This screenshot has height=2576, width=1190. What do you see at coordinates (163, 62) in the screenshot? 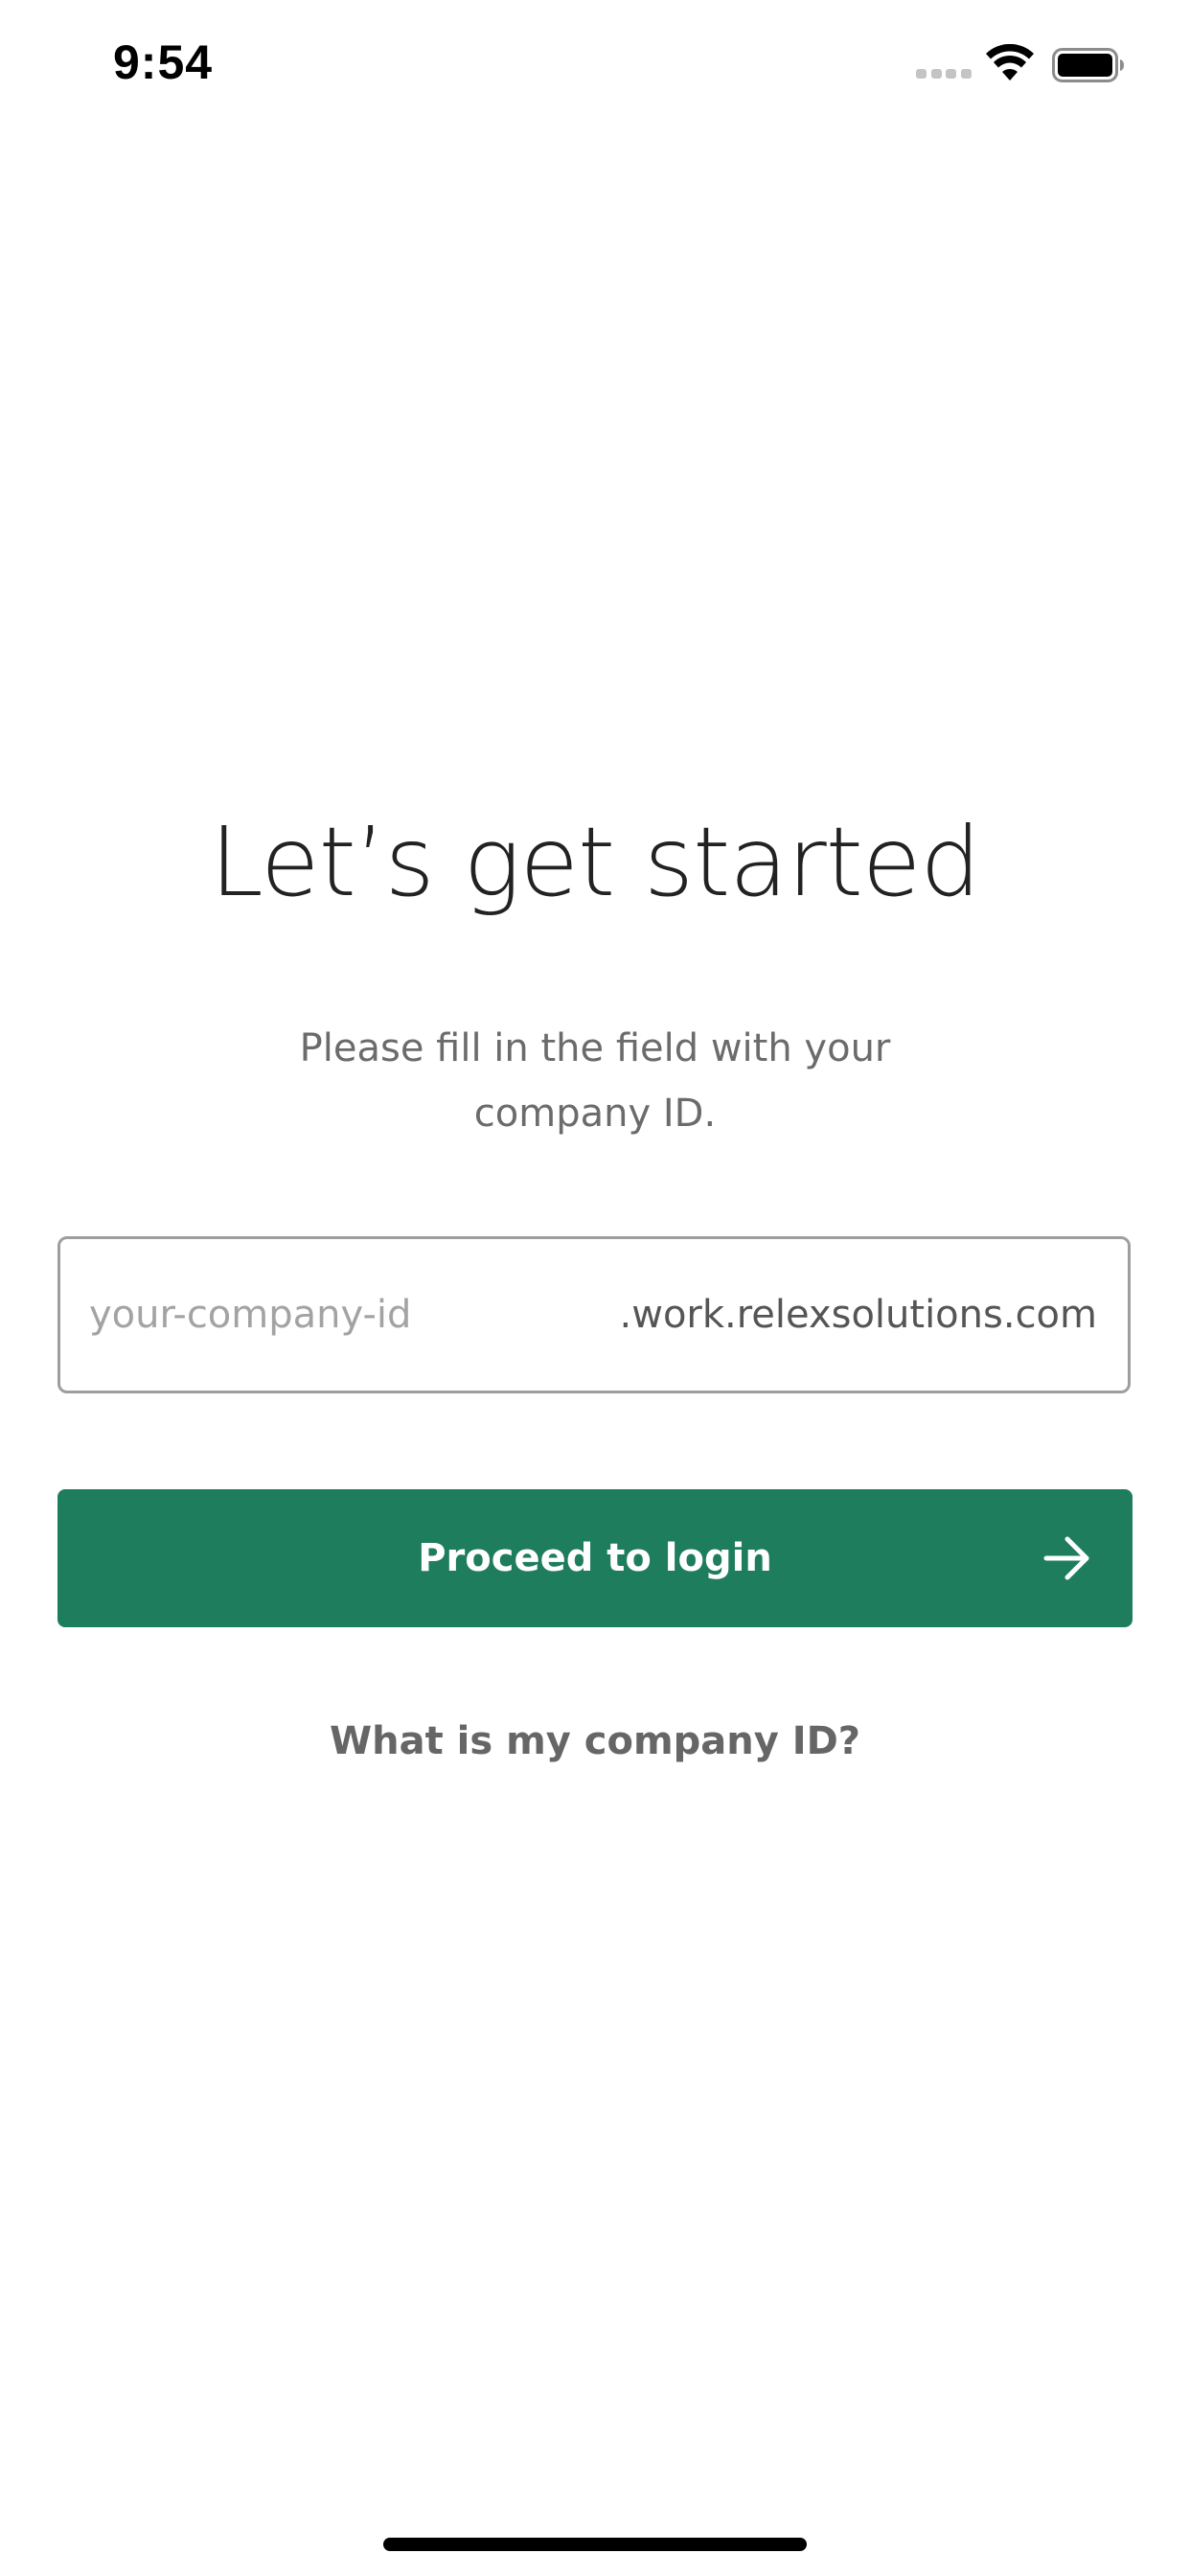
I see `status-time: 9:54` at bounding box center [163, 62].